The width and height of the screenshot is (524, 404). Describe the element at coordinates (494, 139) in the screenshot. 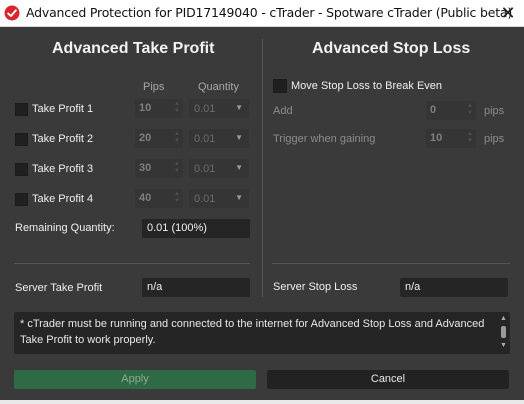

I see `trigger-unit-label: pips` at that location.